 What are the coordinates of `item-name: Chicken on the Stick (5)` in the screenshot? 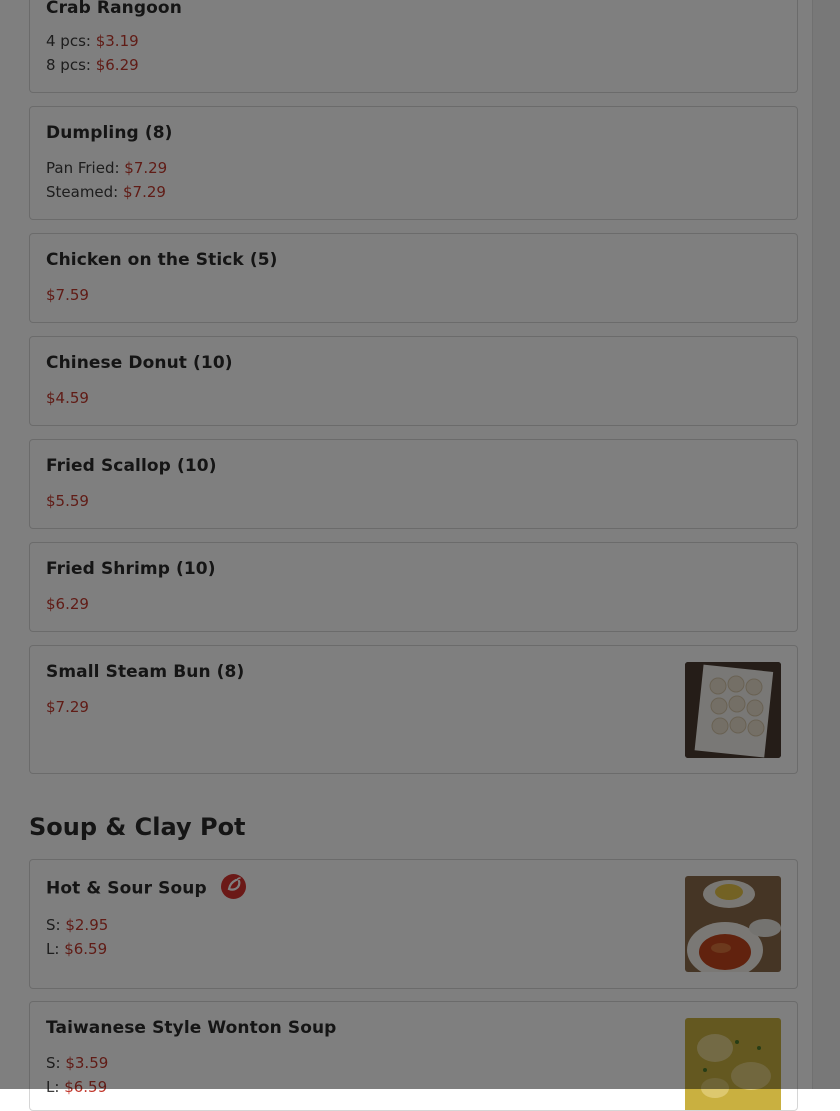 It's located at (162, 260).